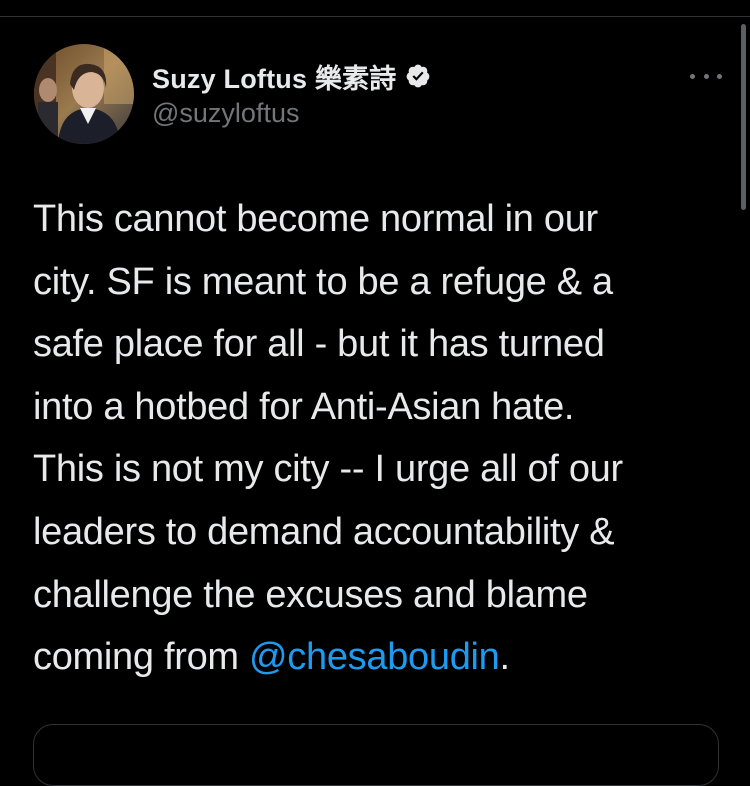 Image resolution: width=750 pixels, height=786 pixels. I want to click on author-display-name: Suzy Loftus 樂素詩, so click(274, 76).